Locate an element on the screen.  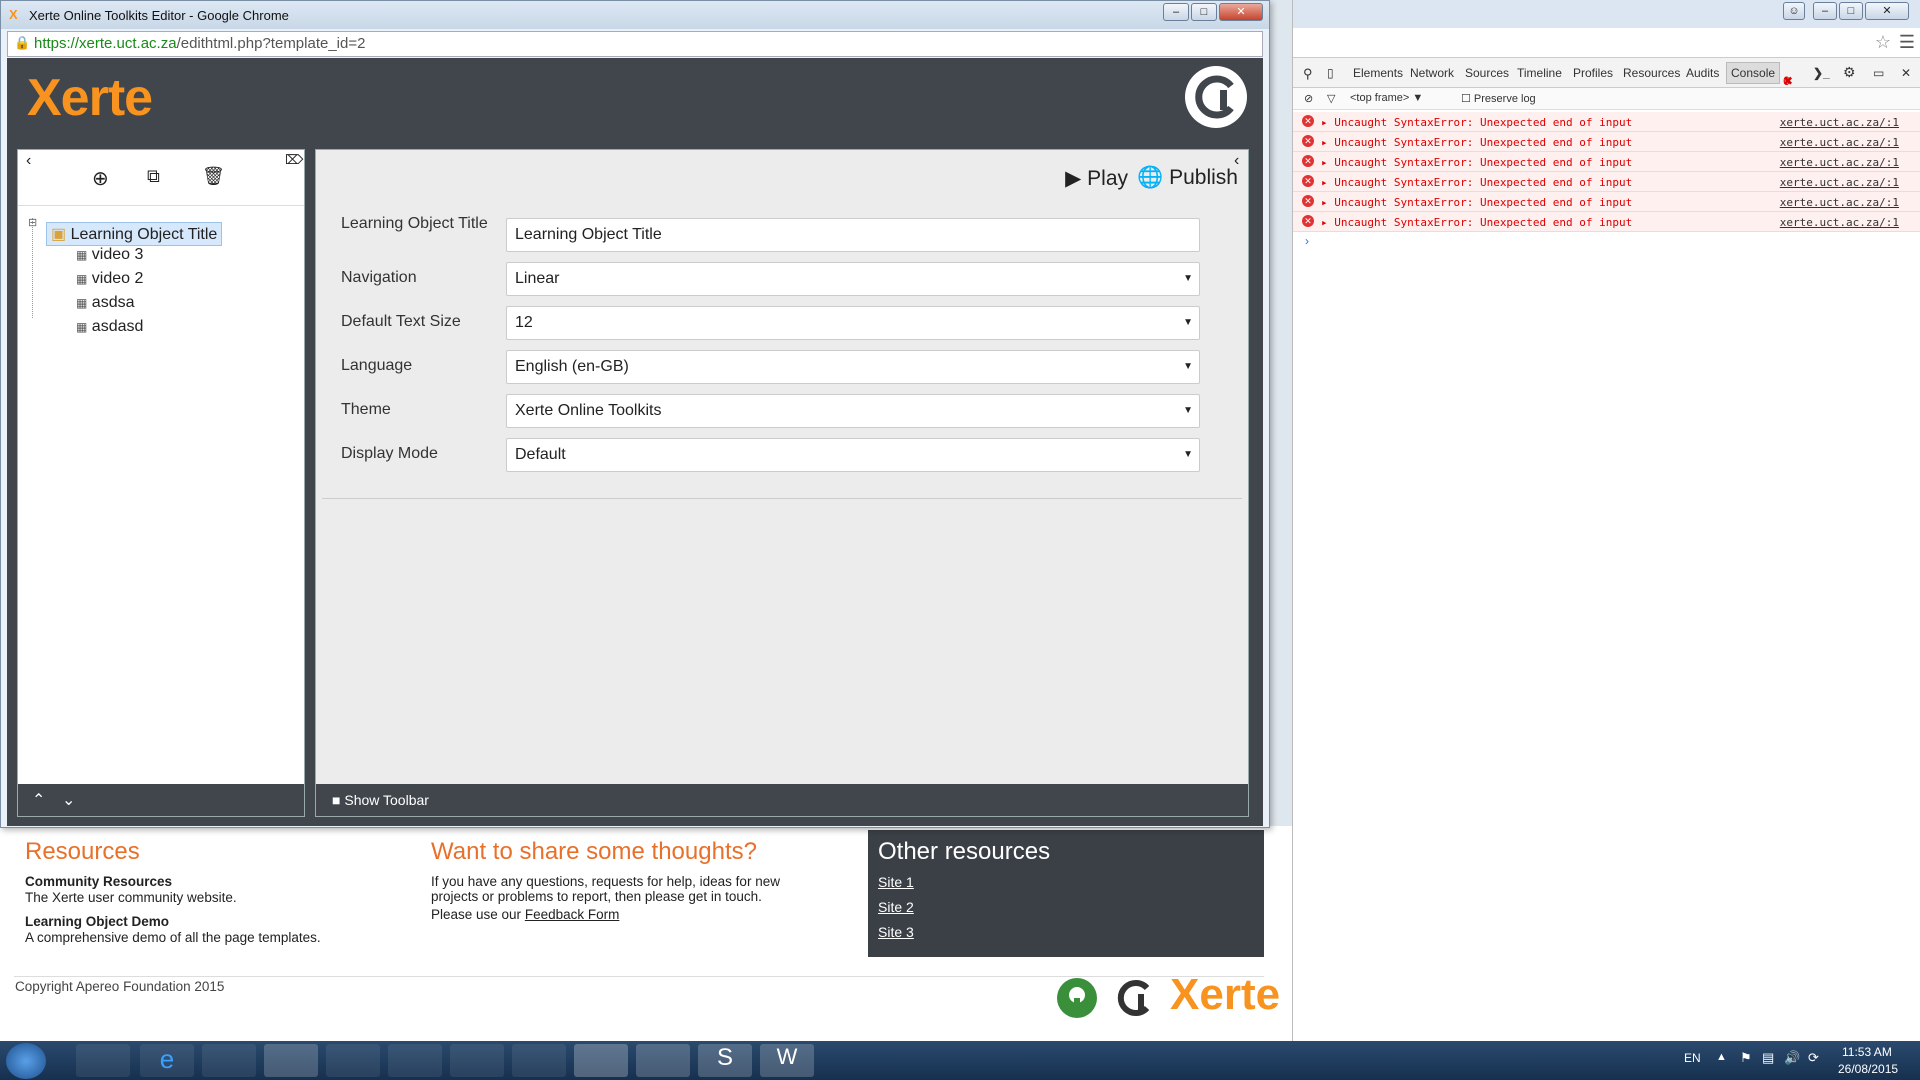
tree-item: ▦ asdsa is located at coordinates (105, 303).